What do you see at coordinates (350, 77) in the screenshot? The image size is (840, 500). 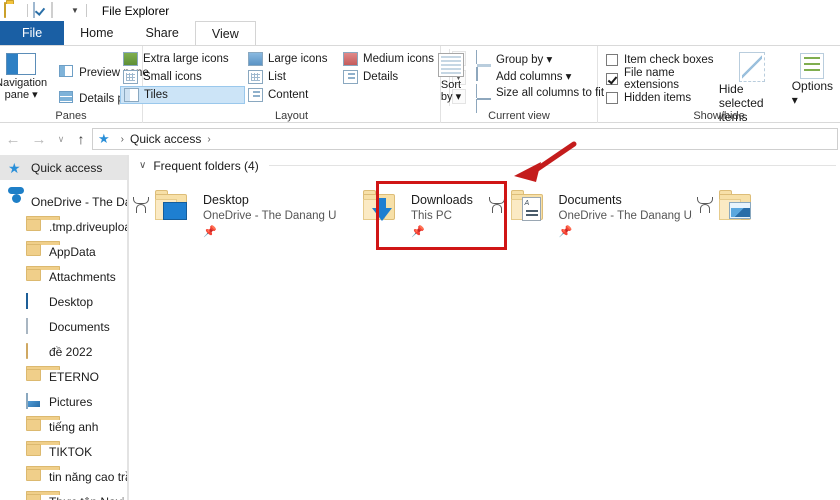 I see `details-icon` at bounding box center [350, 77].